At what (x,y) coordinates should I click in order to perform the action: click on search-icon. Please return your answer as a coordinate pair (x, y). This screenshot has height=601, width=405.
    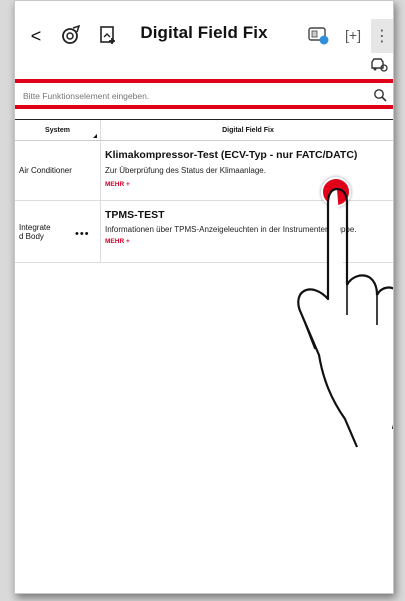
    Looking at the image, I should click on (380, 95).